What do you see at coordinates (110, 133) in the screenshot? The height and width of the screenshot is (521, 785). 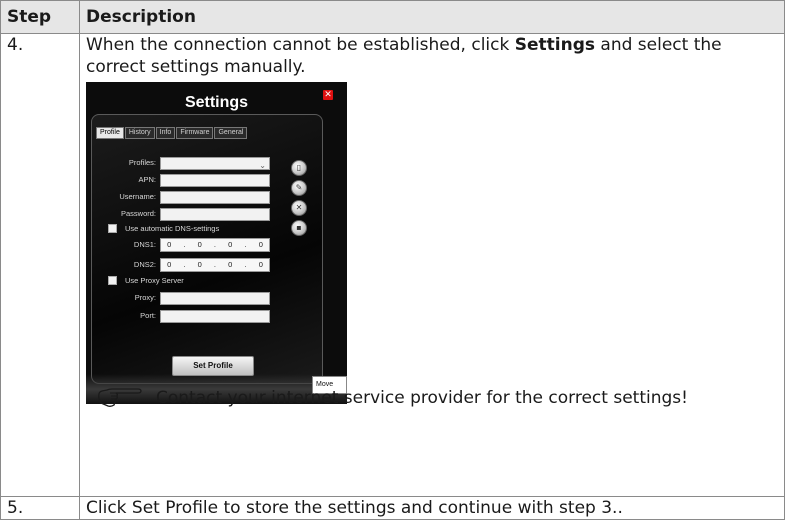 I see `tab-profile: Profile` at bounding box center [110, 133].